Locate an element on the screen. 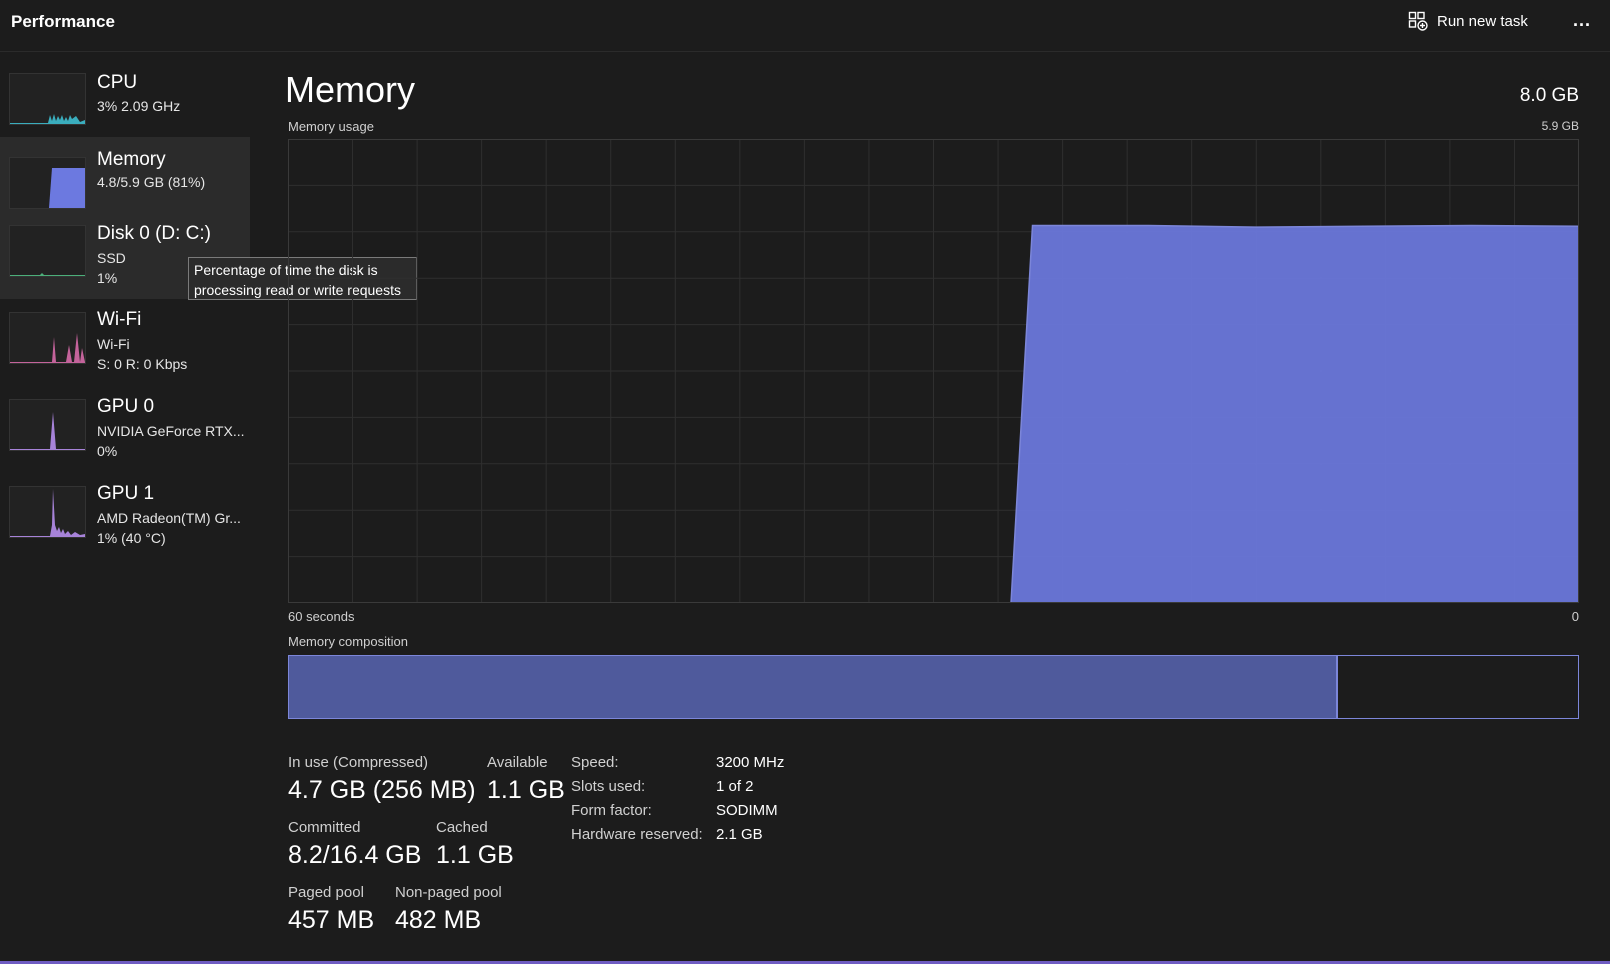  info-key-form-factor: Form factor: is located at coordinates (611, 810).